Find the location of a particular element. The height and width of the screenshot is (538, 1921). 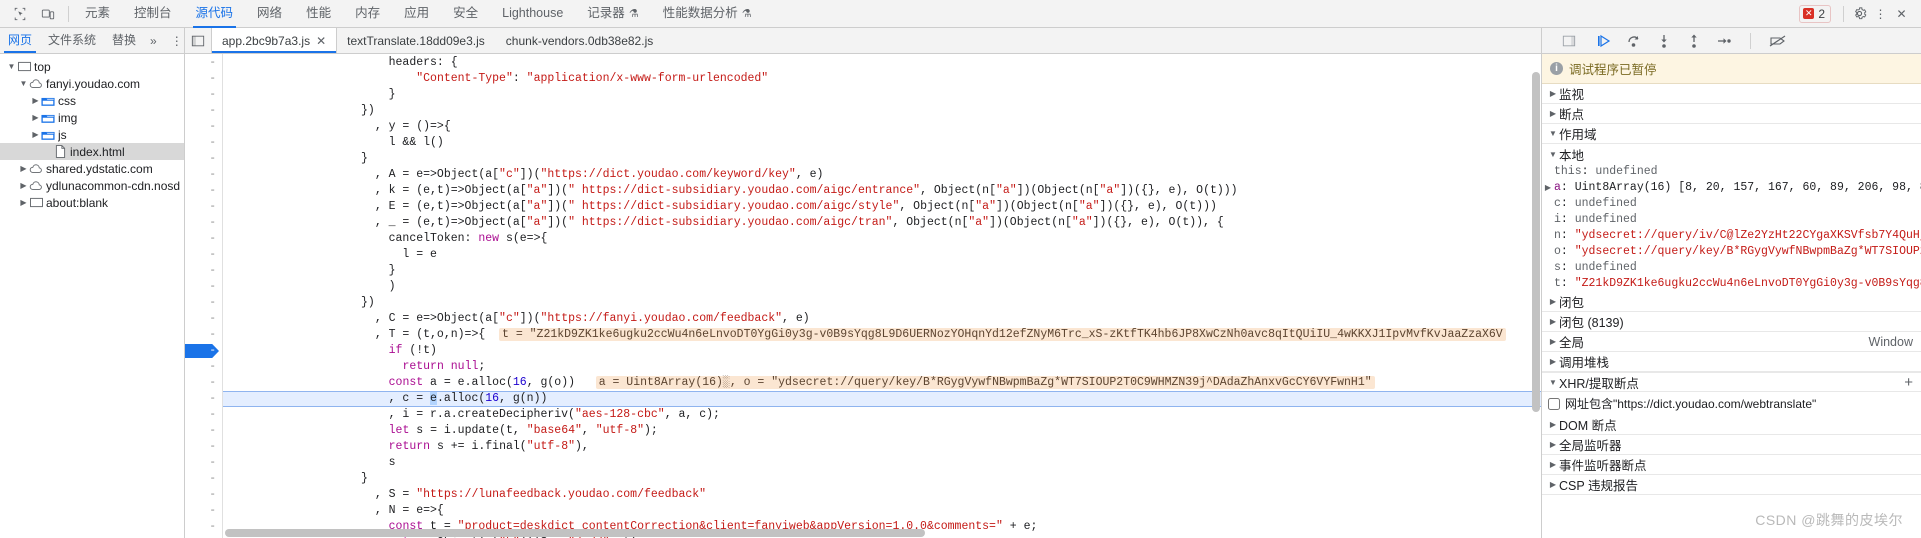

breakpoint-marker: - is located at coordinates (203, 351).